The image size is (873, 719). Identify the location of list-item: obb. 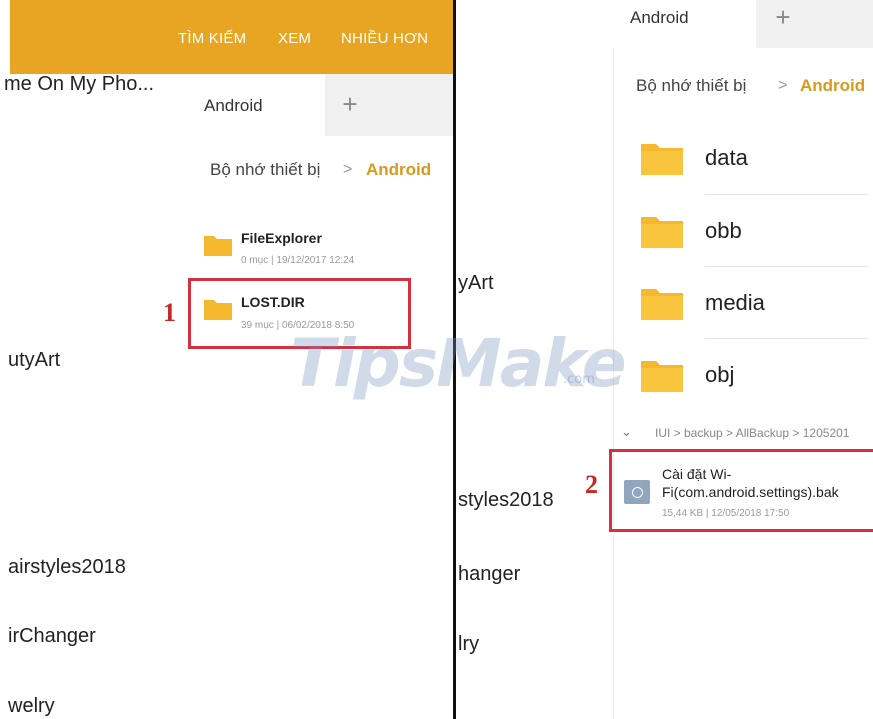
(751, 235).